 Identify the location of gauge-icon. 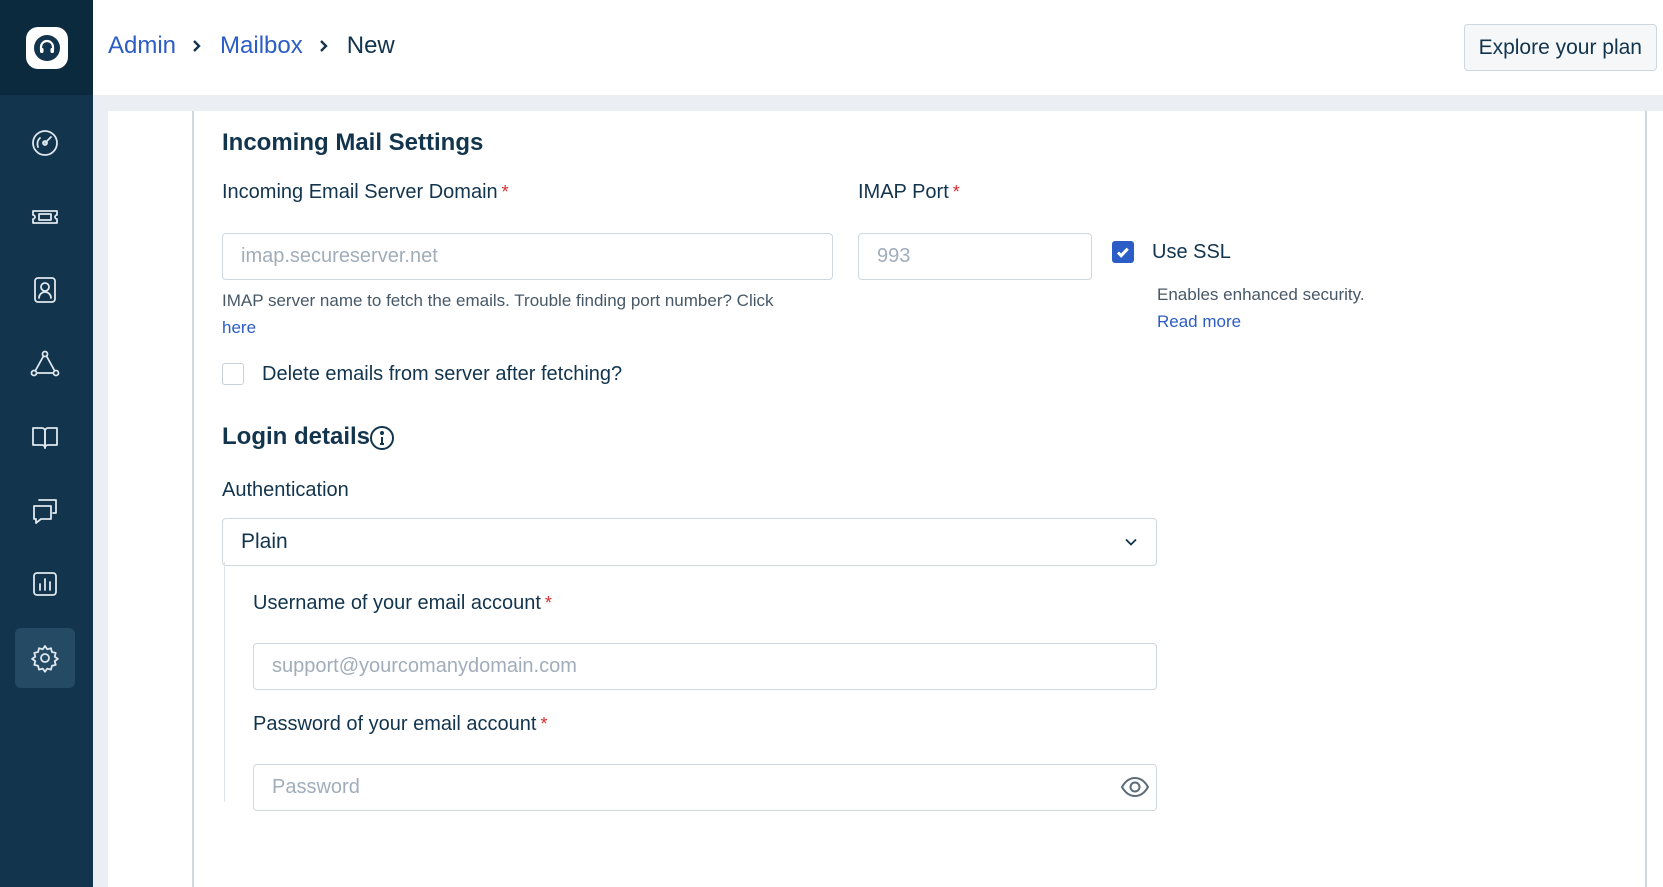
(45, 143).